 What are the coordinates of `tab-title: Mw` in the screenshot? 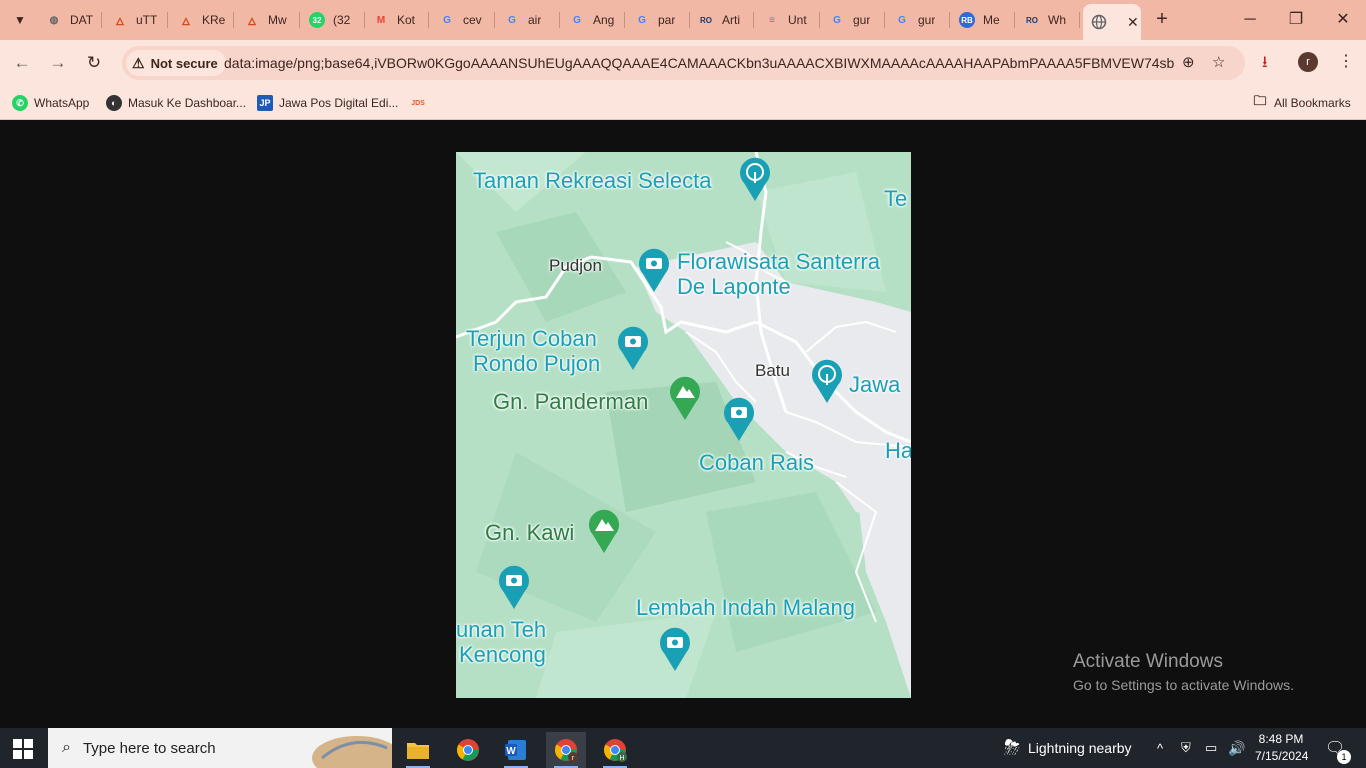 It's located at (277, 20).